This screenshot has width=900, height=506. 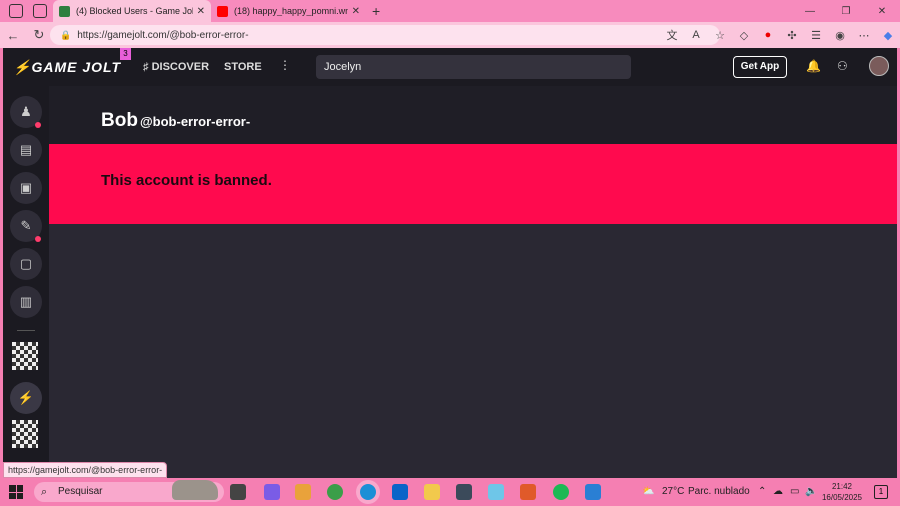 I want to click on library-icon: ▥, so click(x=26, y=302).